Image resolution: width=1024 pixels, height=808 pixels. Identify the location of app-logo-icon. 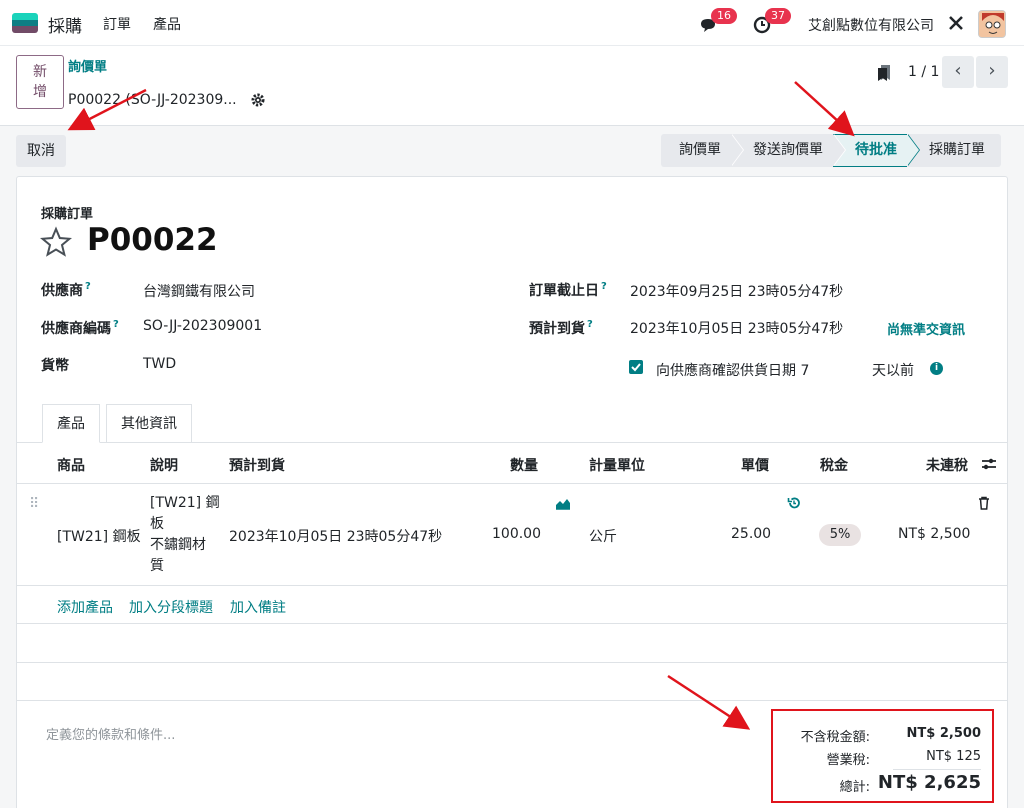
(25, 23).